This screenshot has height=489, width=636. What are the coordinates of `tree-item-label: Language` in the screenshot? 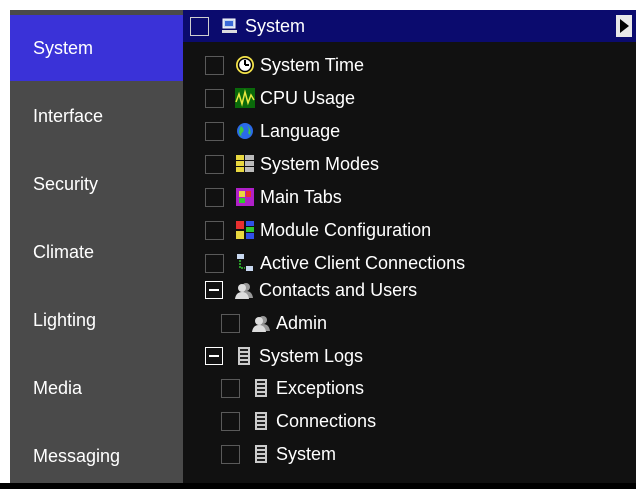 It's located at (300, 130).